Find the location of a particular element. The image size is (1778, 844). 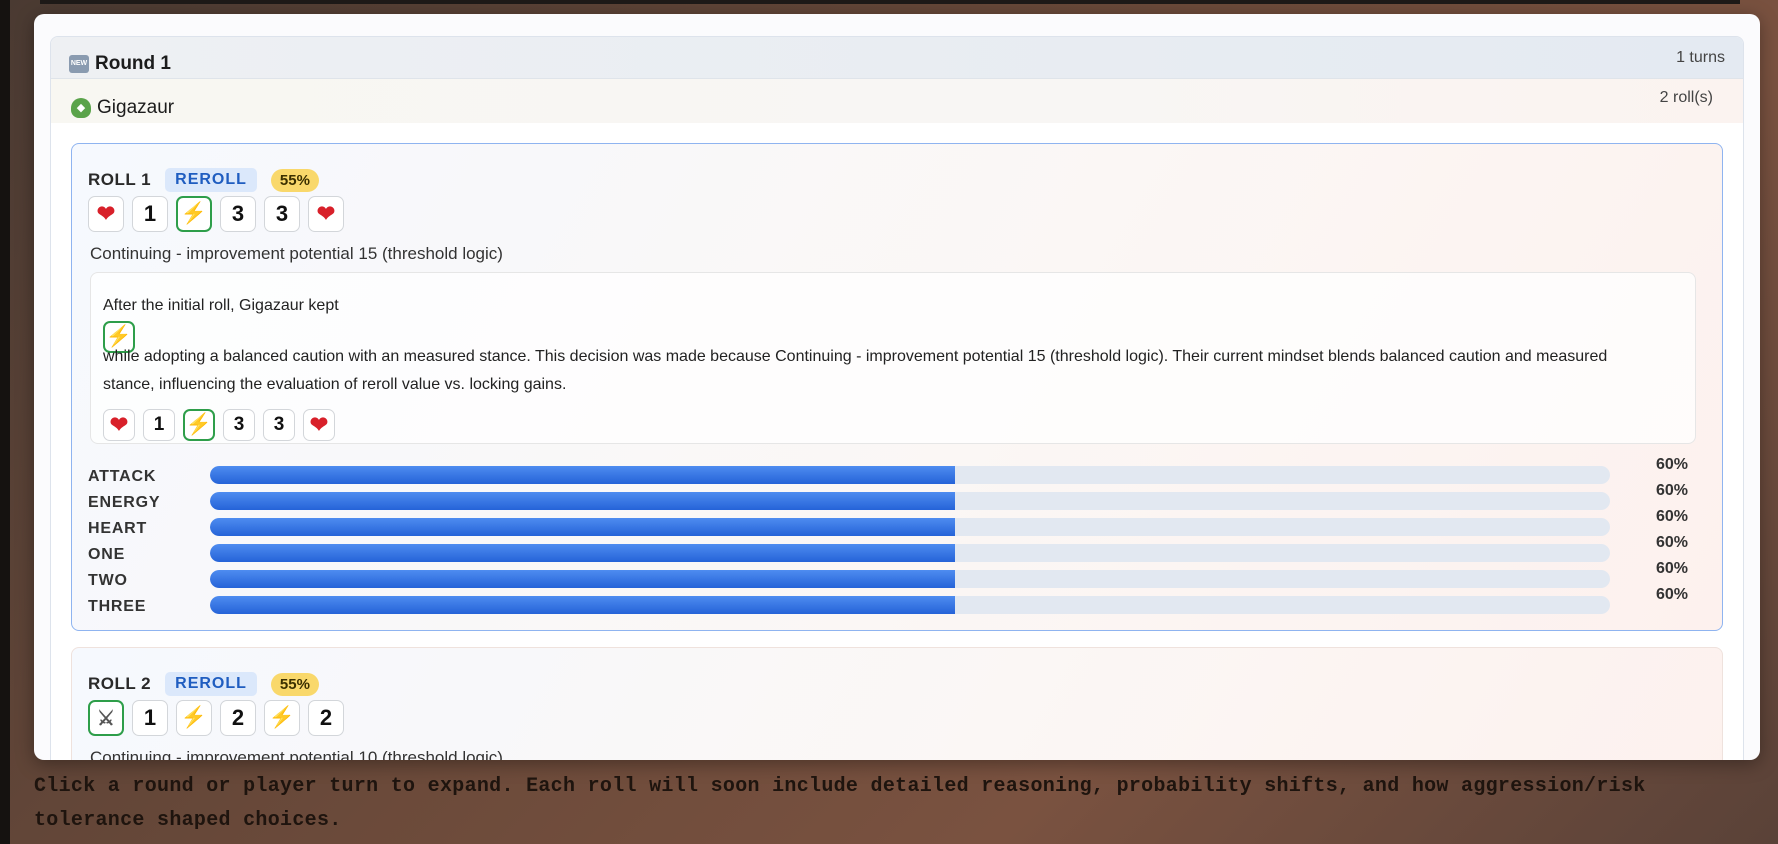

rolls-count: 2 roll(s) is located at coordinates (1686, 97).